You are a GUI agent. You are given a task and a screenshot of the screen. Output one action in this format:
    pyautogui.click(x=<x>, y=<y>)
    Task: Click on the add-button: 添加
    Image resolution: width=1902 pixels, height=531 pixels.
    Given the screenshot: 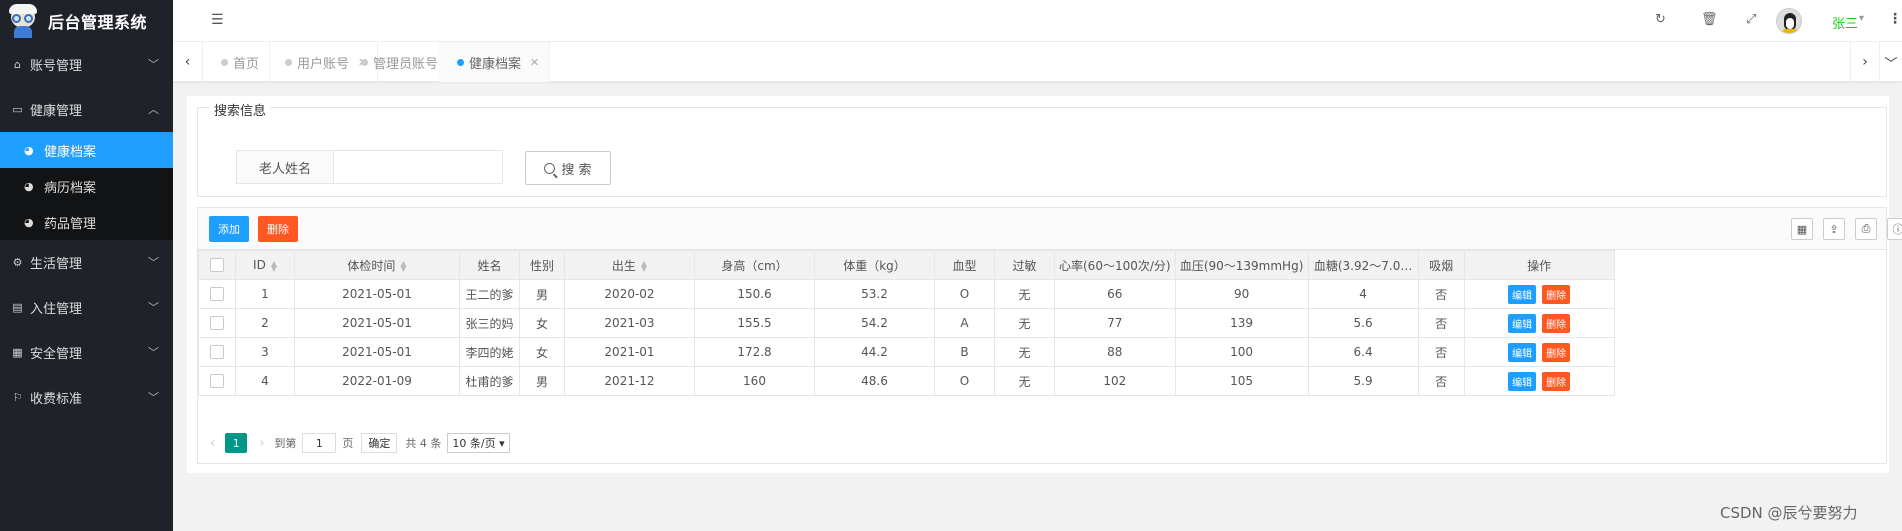 What is the action you would take?
    pyautogui.click(x=229, y=229)
    